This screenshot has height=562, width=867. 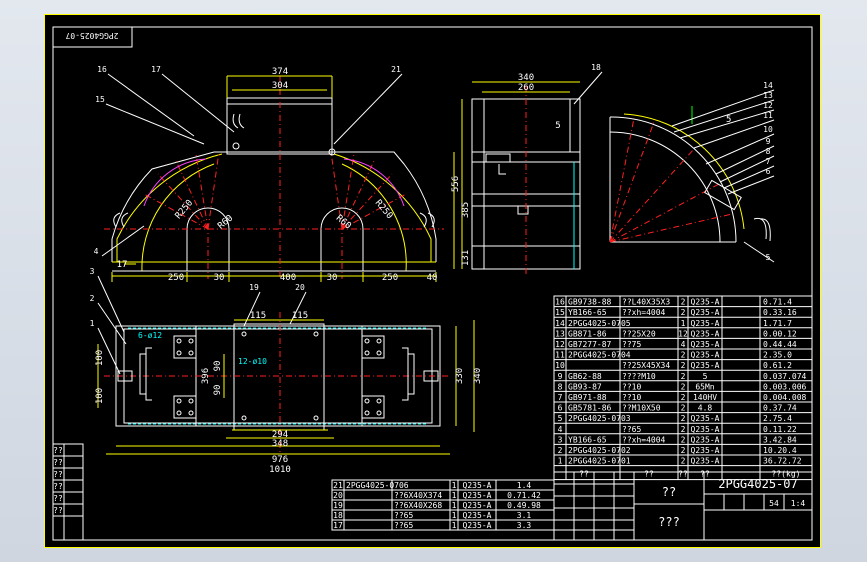 What do you see at coordinates (560, 376) in the screenshot?
I see `part-no: 9` at bounding box center [560, 376].